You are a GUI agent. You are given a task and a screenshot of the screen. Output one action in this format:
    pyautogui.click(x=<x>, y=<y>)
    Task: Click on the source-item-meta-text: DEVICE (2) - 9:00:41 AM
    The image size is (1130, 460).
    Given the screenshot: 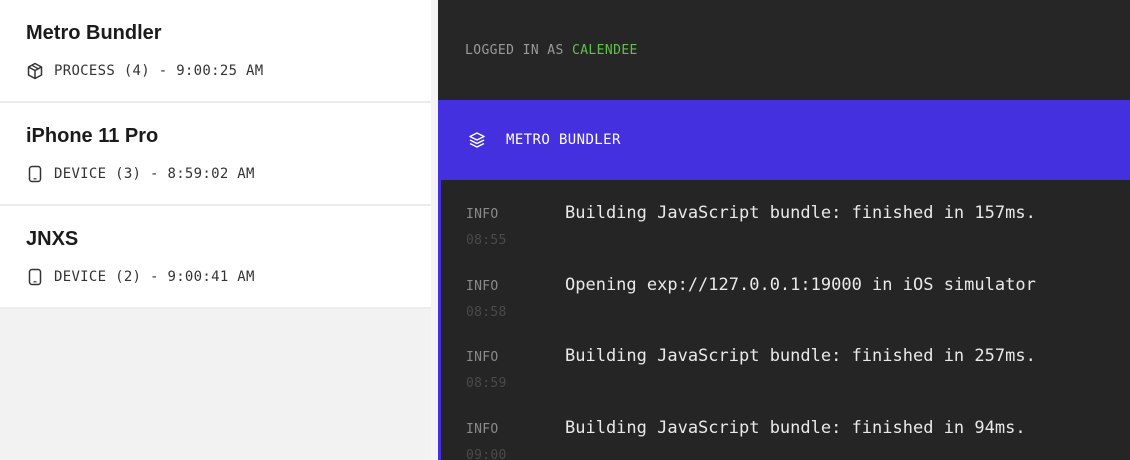 What is the action you would take?
    pyautogui.click(x=154, y=277)
    